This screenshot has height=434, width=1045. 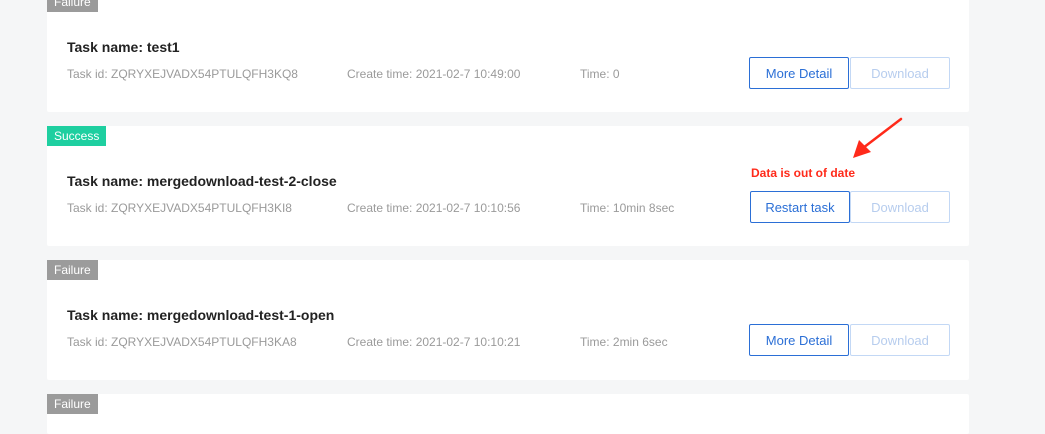 What do you see at coordinates (182, 74) in the screenshot?
I see `task-id: Task id: ZQRYXEJVADX54PTULQFH3KQ8` at bounding box center [182, 74].